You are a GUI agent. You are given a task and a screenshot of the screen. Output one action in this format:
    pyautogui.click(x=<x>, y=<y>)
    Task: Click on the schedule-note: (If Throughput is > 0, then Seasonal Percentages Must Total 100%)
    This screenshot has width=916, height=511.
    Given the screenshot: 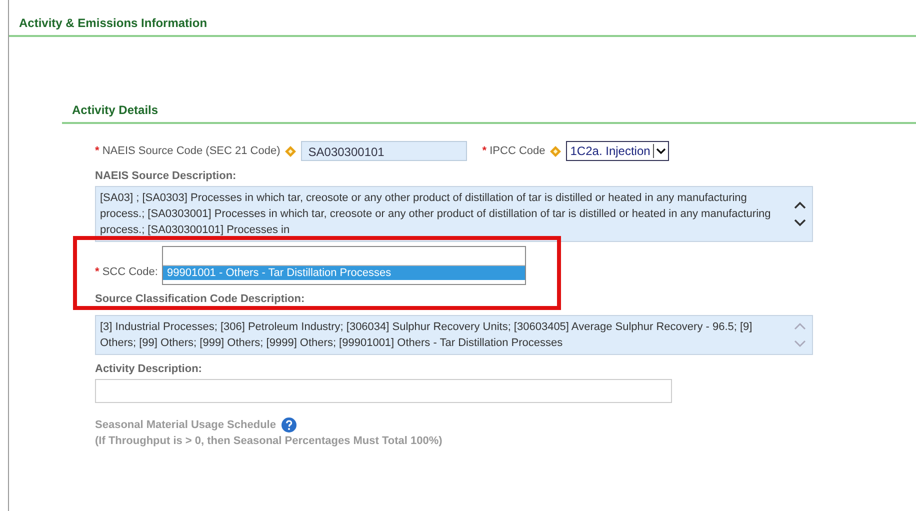 What is the action you would take?
    pyautogui.click(x=269, y=441)
    